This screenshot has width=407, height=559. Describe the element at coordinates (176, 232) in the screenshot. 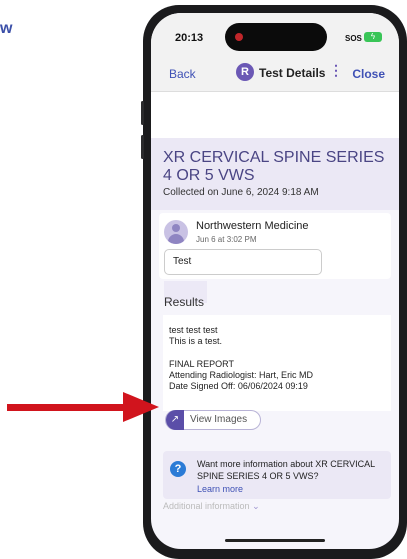

I see `sender-avatar-icon` at that location.